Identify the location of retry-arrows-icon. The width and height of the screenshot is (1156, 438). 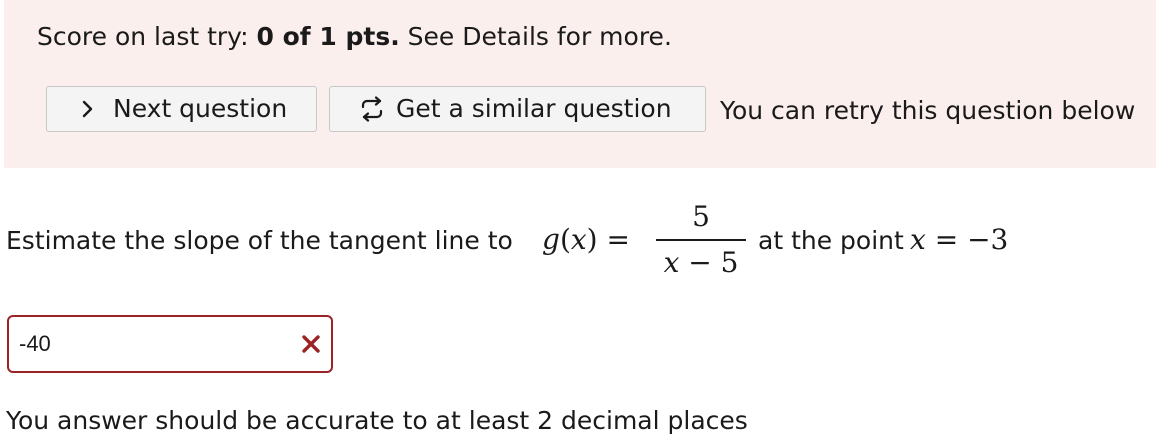
(372, 109).